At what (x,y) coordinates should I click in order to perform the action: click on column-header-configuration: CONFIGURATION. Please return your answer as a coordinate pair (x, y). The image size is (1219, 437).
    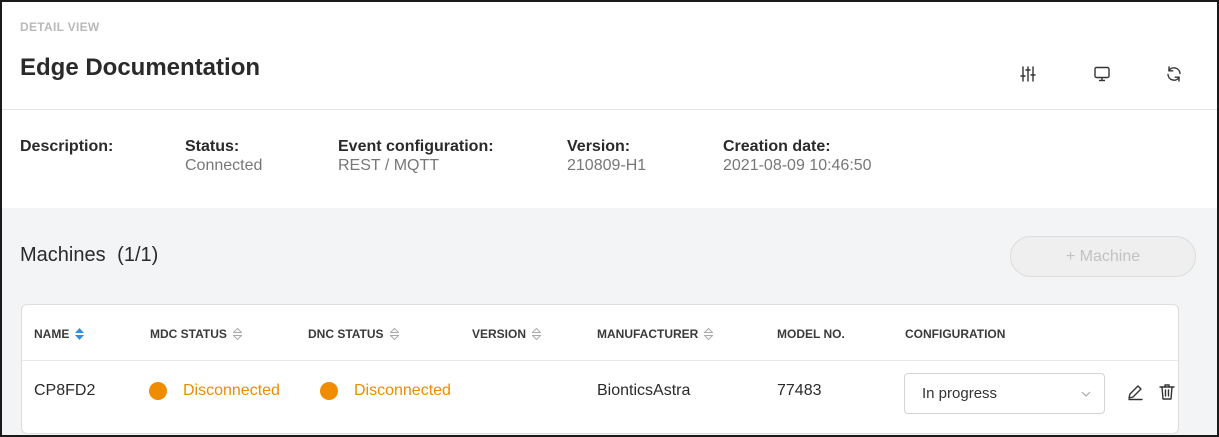
    Looking at the image, I should click on (955, 334).